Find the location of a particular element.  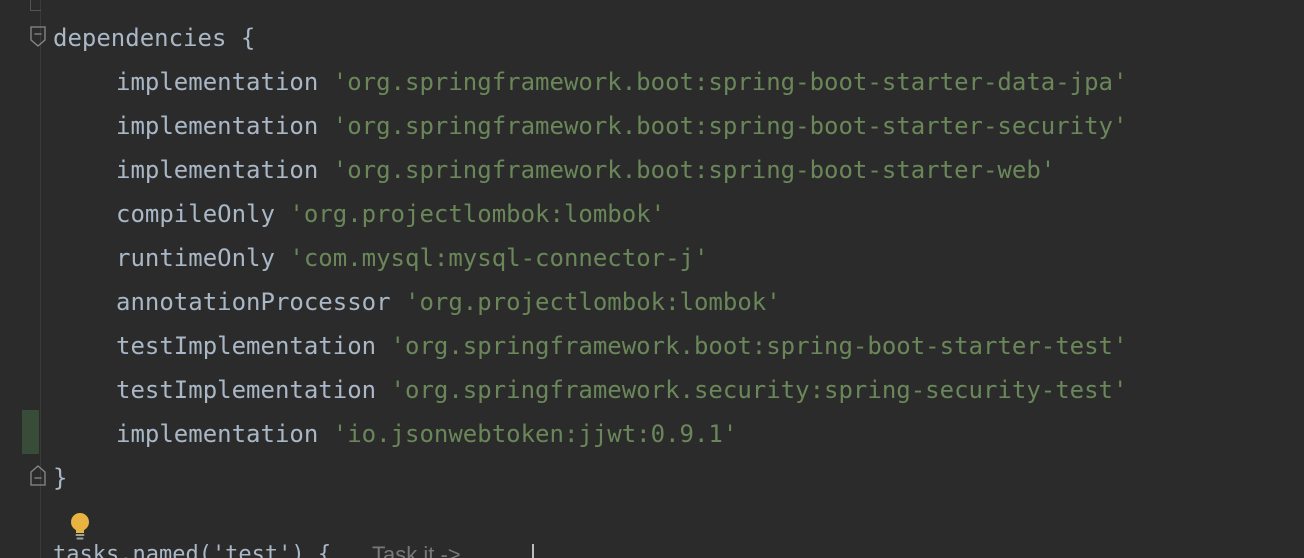

config-keyword: annotationProcessor is located at coordinates (253, 302).